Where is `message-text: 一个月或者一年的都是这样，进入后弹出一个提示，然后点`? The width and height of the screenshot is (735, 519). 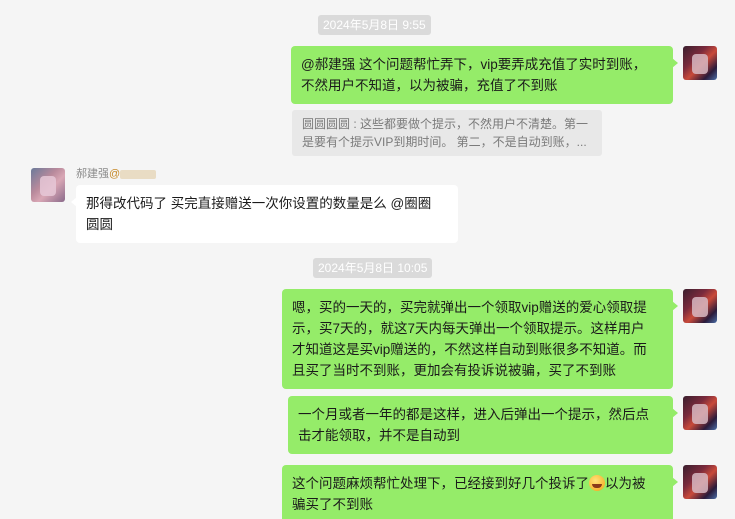 message-text: 一个月或者一年的都是这样，进入后弹出一个提示，然后点 is located at coordinates (473, 414).